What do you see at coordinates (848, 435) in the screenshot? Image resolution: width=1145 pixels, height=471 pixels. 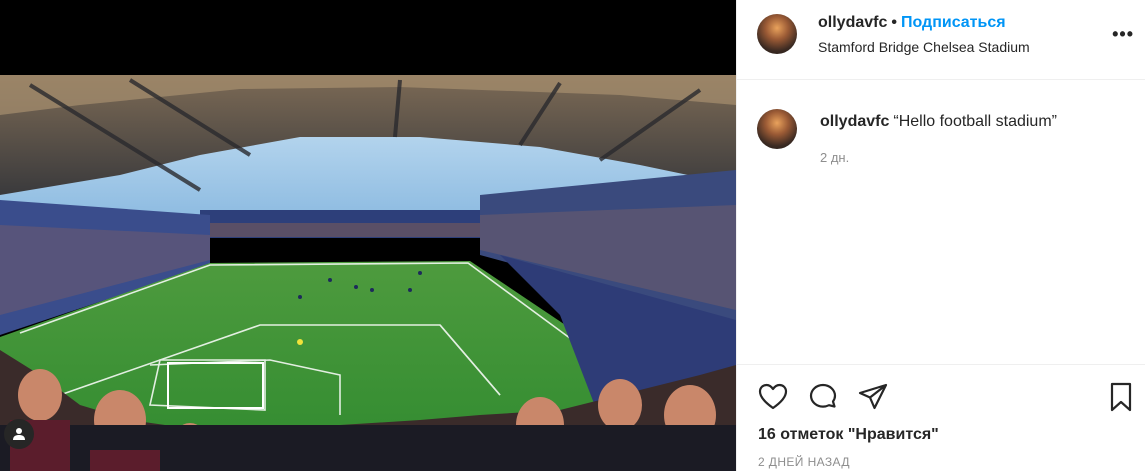 I see `likes-count: 16 отметок "Нравится"` at bounding box center [848, 435].